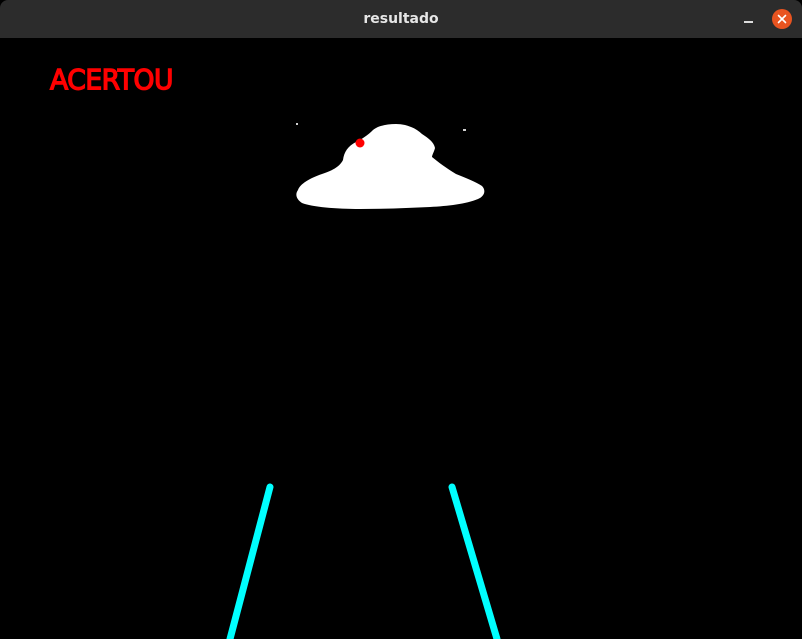 This screenshot has height=639, width=802. Describe the element at coordinates (390, 166) in the screenshot. I see `detected-blob` at that location.